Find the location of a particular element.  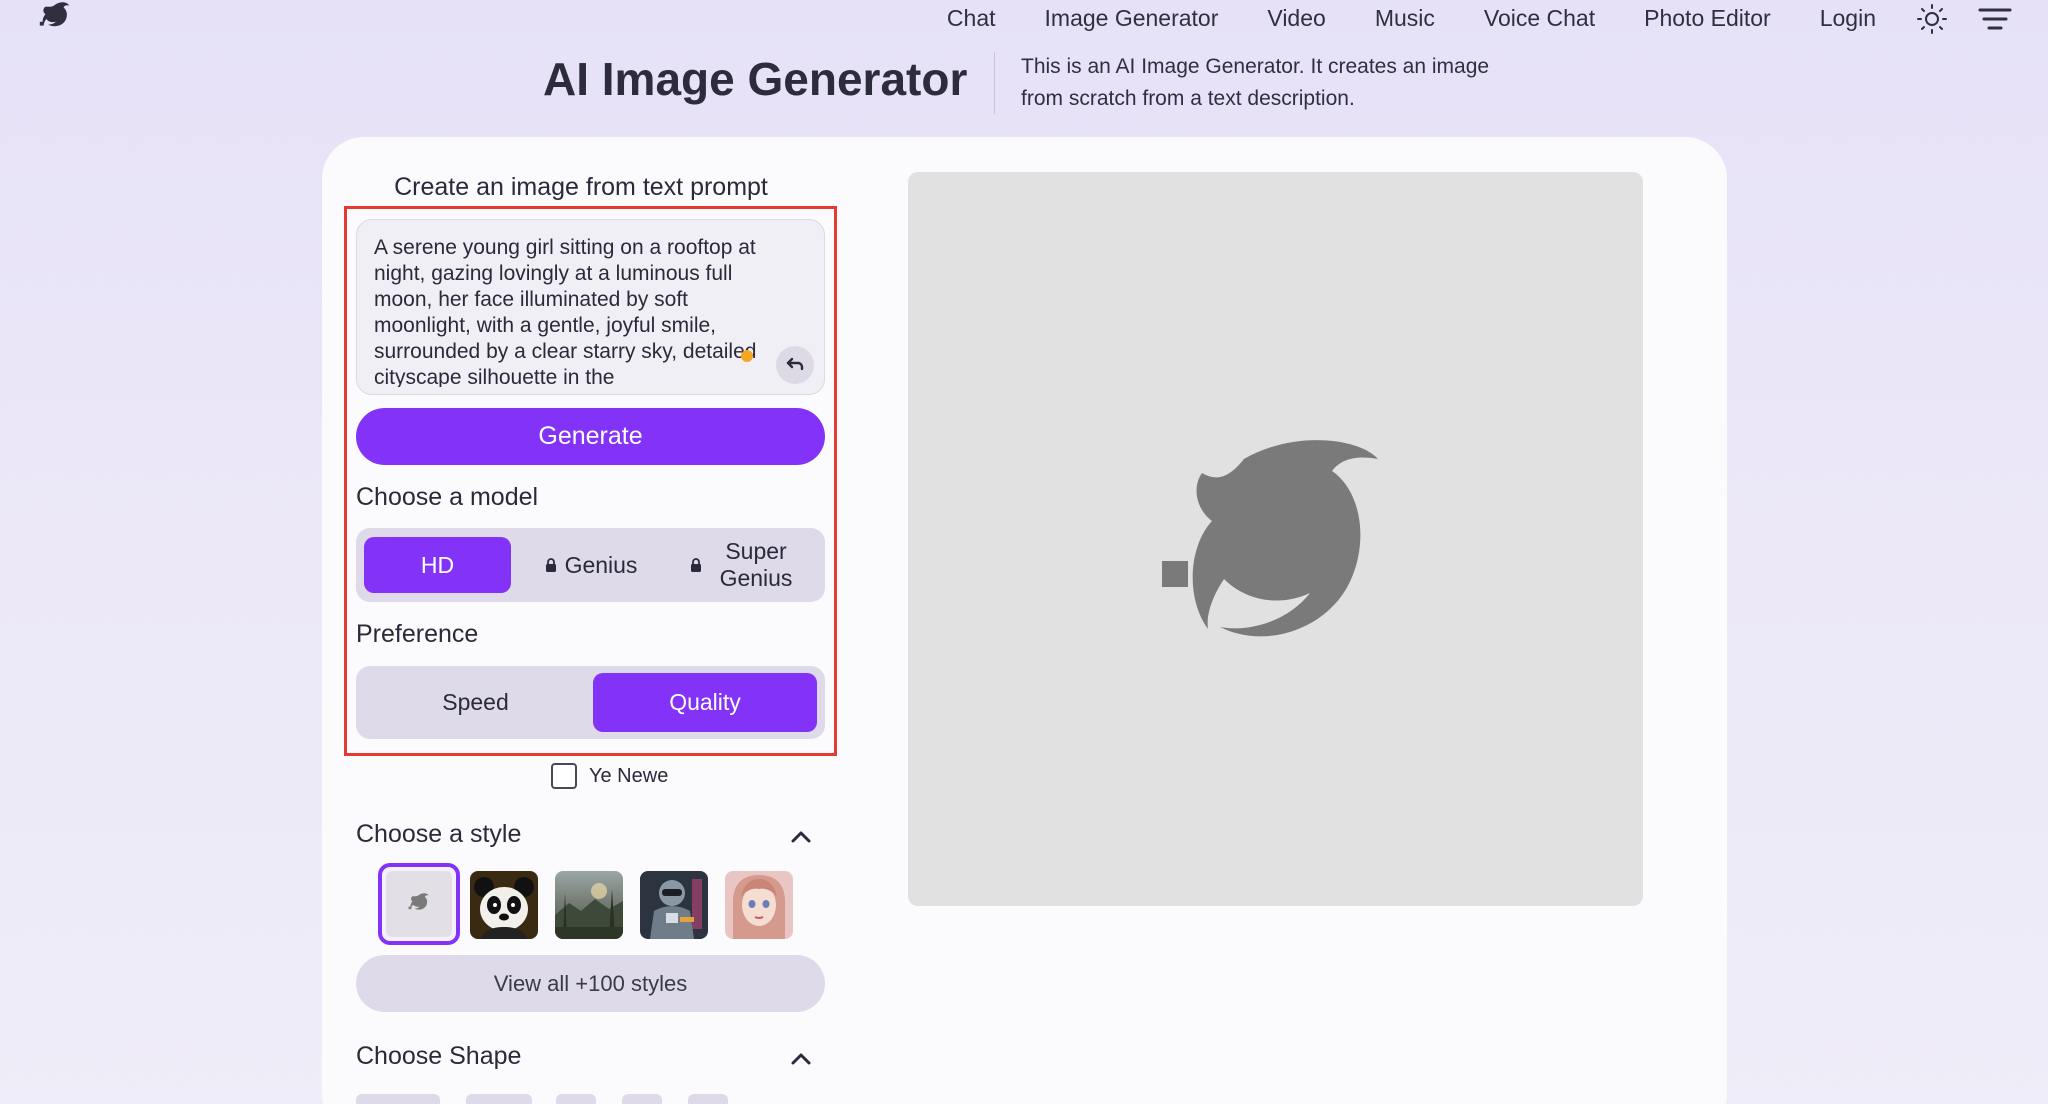

style-thumb-panda is located at coordinates (504, 905).